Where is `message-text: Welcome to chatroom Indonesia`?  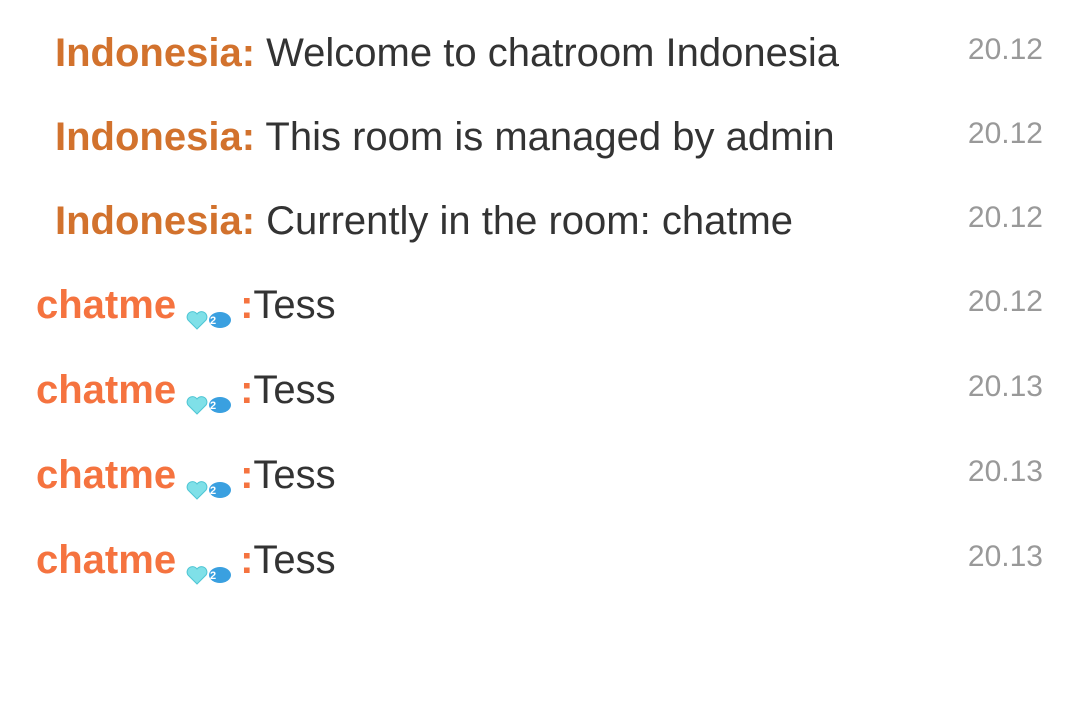 message-text: Welcome to chatroom Indonesia is located at coordinates (547, 53).